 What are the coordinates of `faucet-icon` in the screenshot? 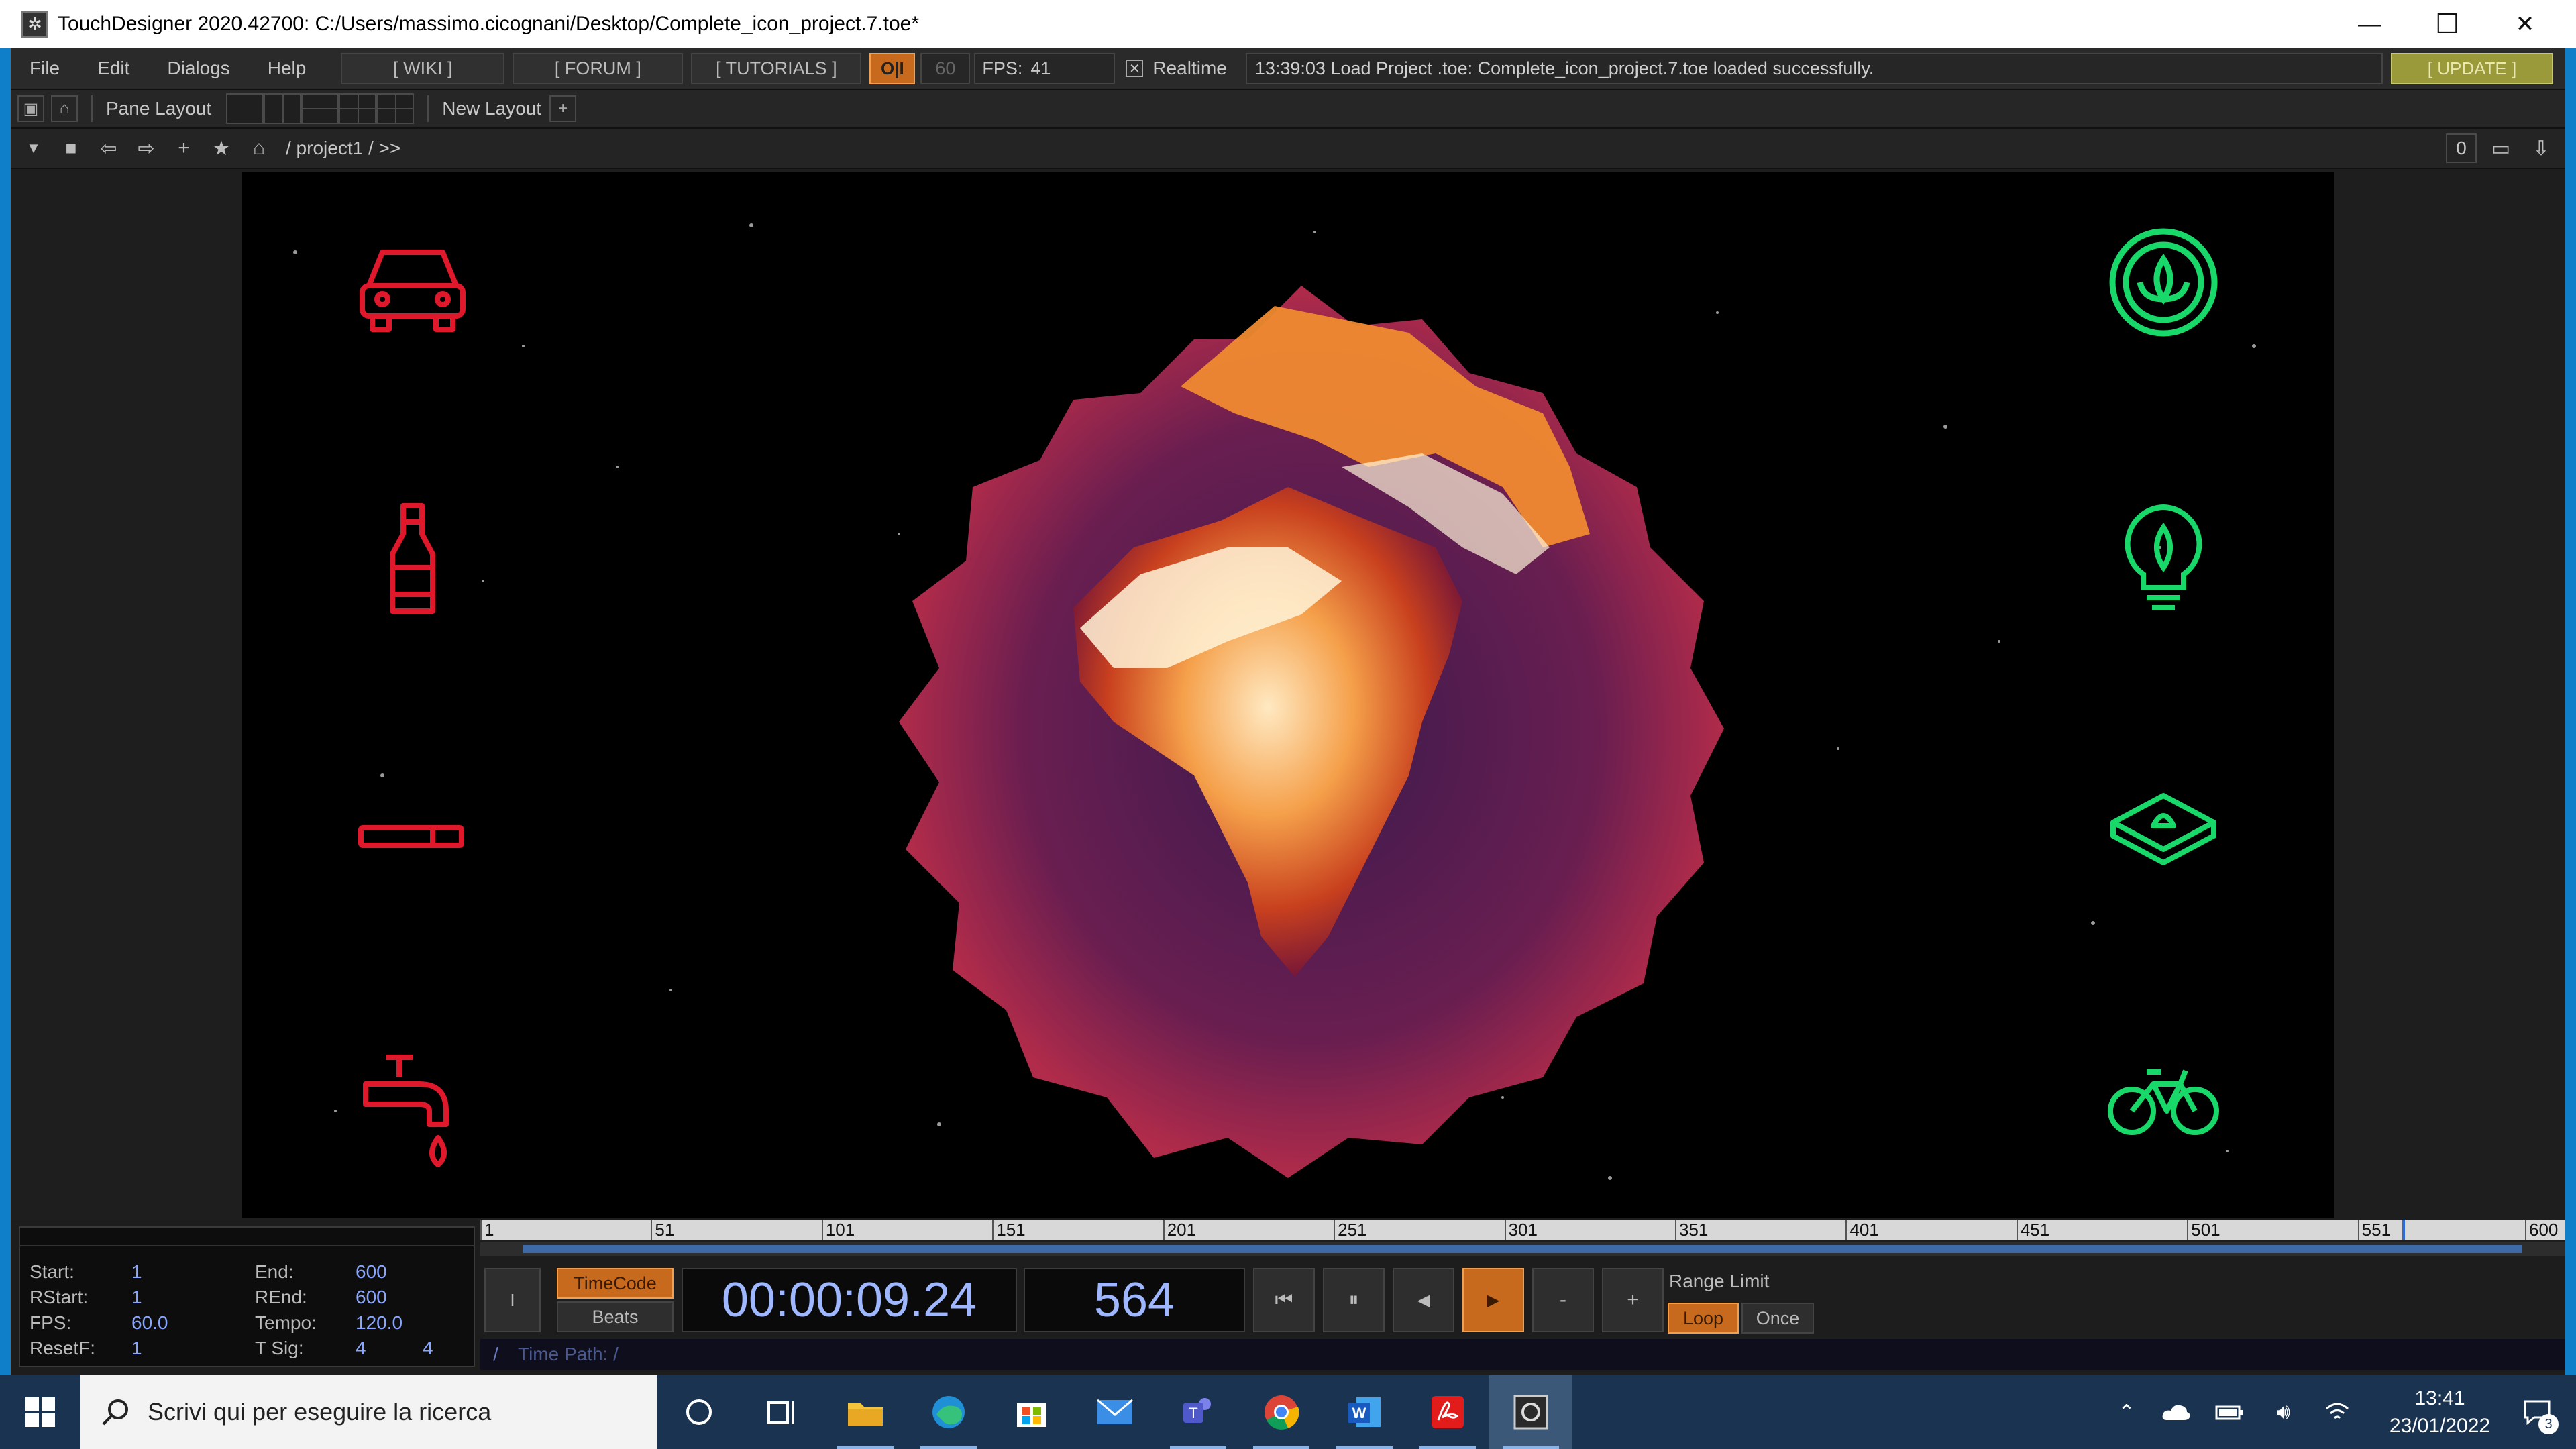 It's located at (406, 1111).